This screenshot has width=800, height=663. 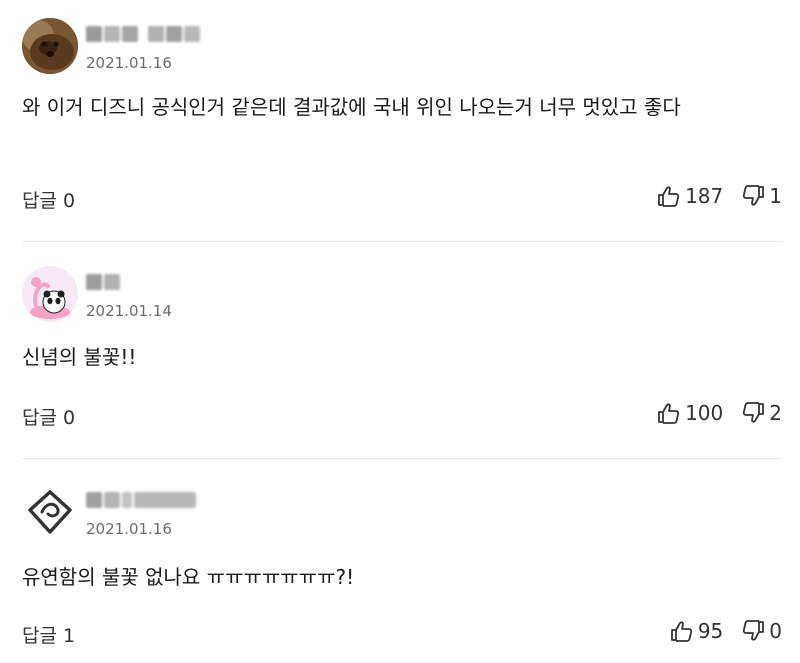 I want to click on reactions: 187 1, so click(x=719, y=196).